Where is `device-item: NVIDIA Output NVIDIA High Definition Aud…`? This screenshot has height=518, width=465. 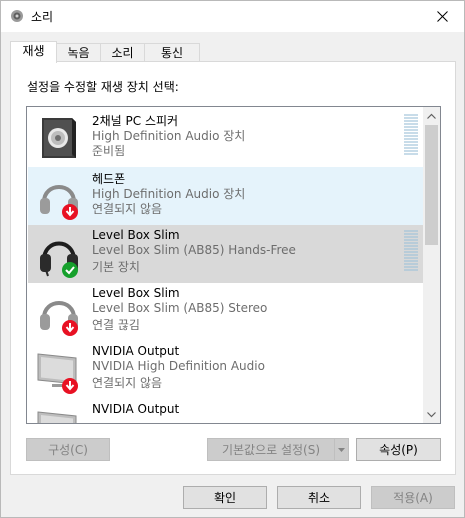
device-item: NVIDIA Output NVIDIA High Definition Aud… is located at coordinates (226, 370).